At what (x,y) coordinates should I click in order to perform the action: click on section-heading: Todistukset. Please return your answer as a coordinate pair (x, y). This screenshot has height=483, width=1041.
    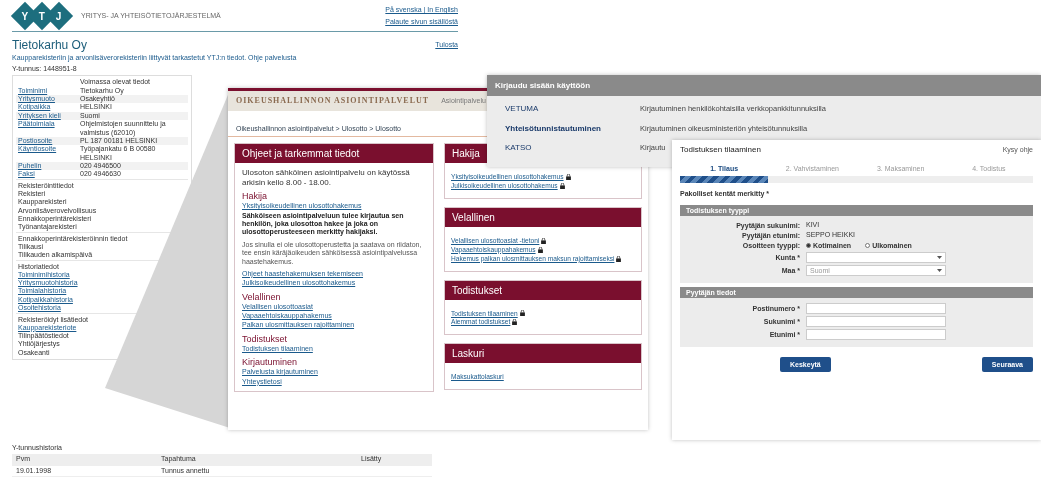
    Looking at the image, I should click on (265, 338).